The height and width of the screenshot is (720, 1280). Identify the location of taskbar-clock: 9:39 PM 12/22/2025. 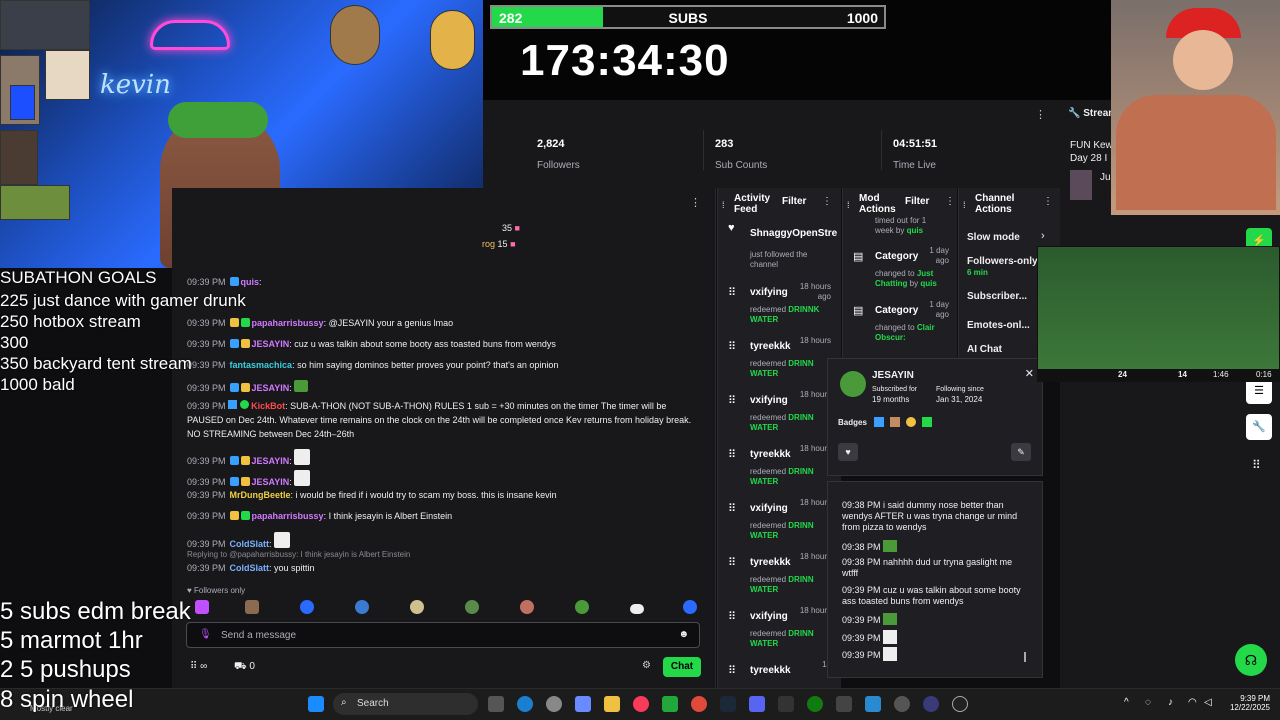
(1246, 703).